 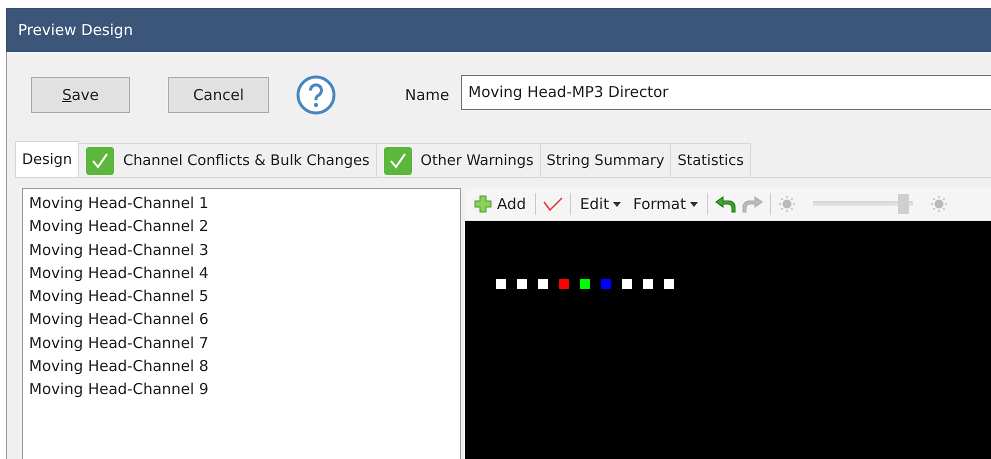 I want to click on list-item: Moving Head-Channel 3, so click(x=241, y=250).